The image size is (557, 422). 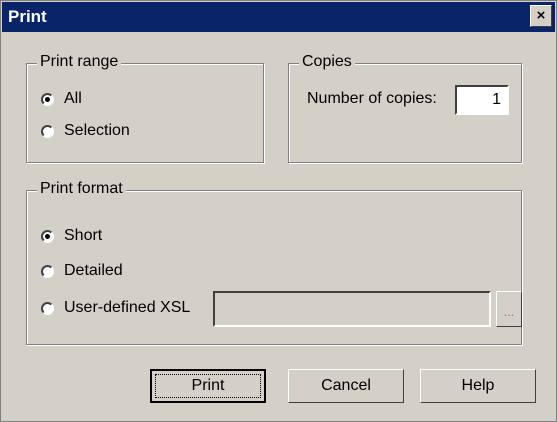 What do you see at coordinates (327, 62) in the screenshot?
I see `copies-legend: Copies` at bounding box center [327, 62].